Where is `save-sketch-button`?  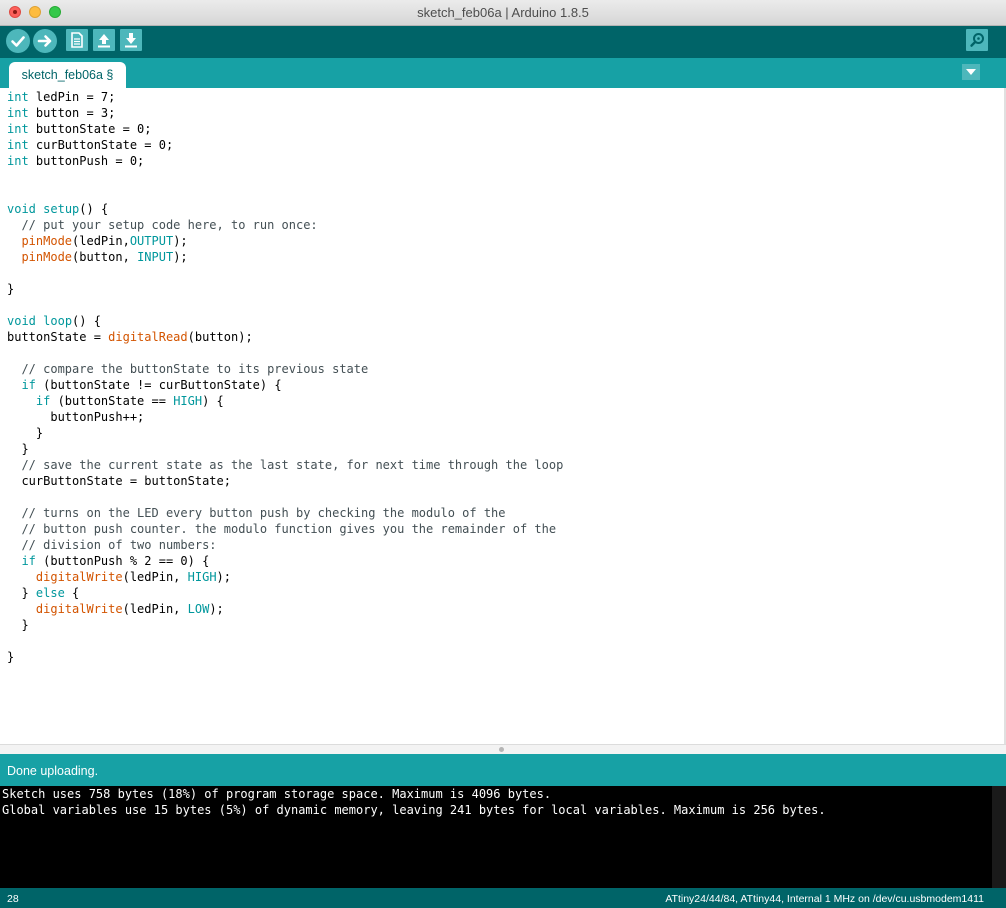
save-sketch-button is located at coordinates (131, 40).